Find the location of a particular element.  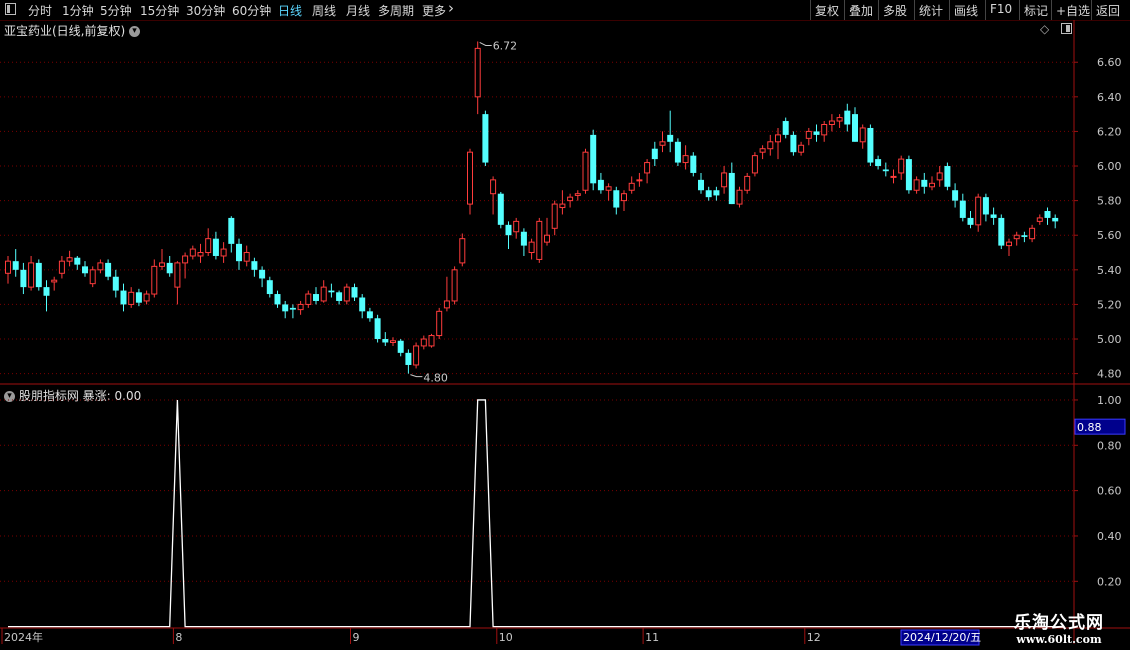

period-tab-5: 60分钟 is located at coordinates (251, 10).